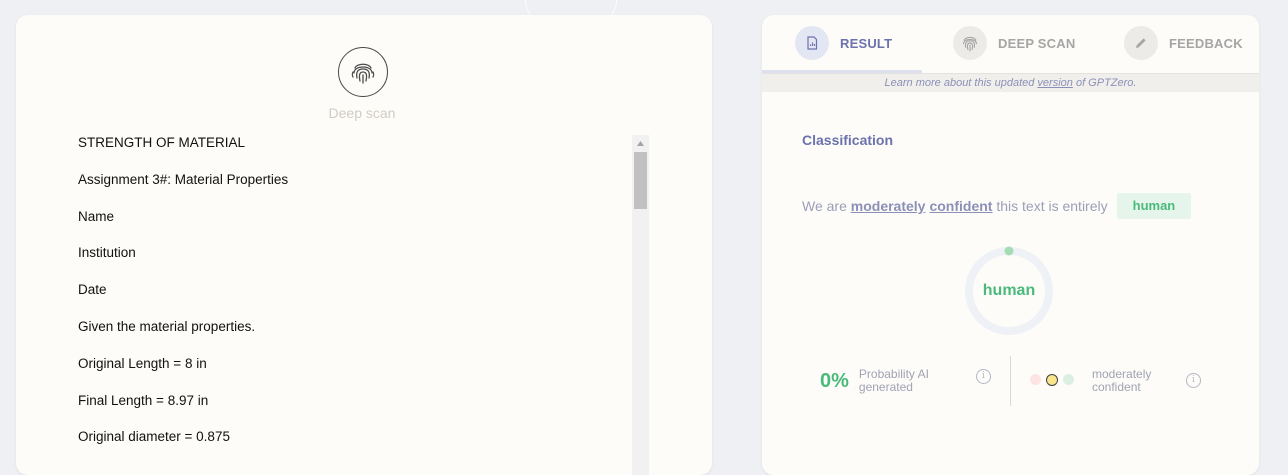 The height and width of the screenshot is (475, 1288). Describe the element at coordinates (167, 326) in the screenshot. I see `document-line: Given the material properties.` at that location.